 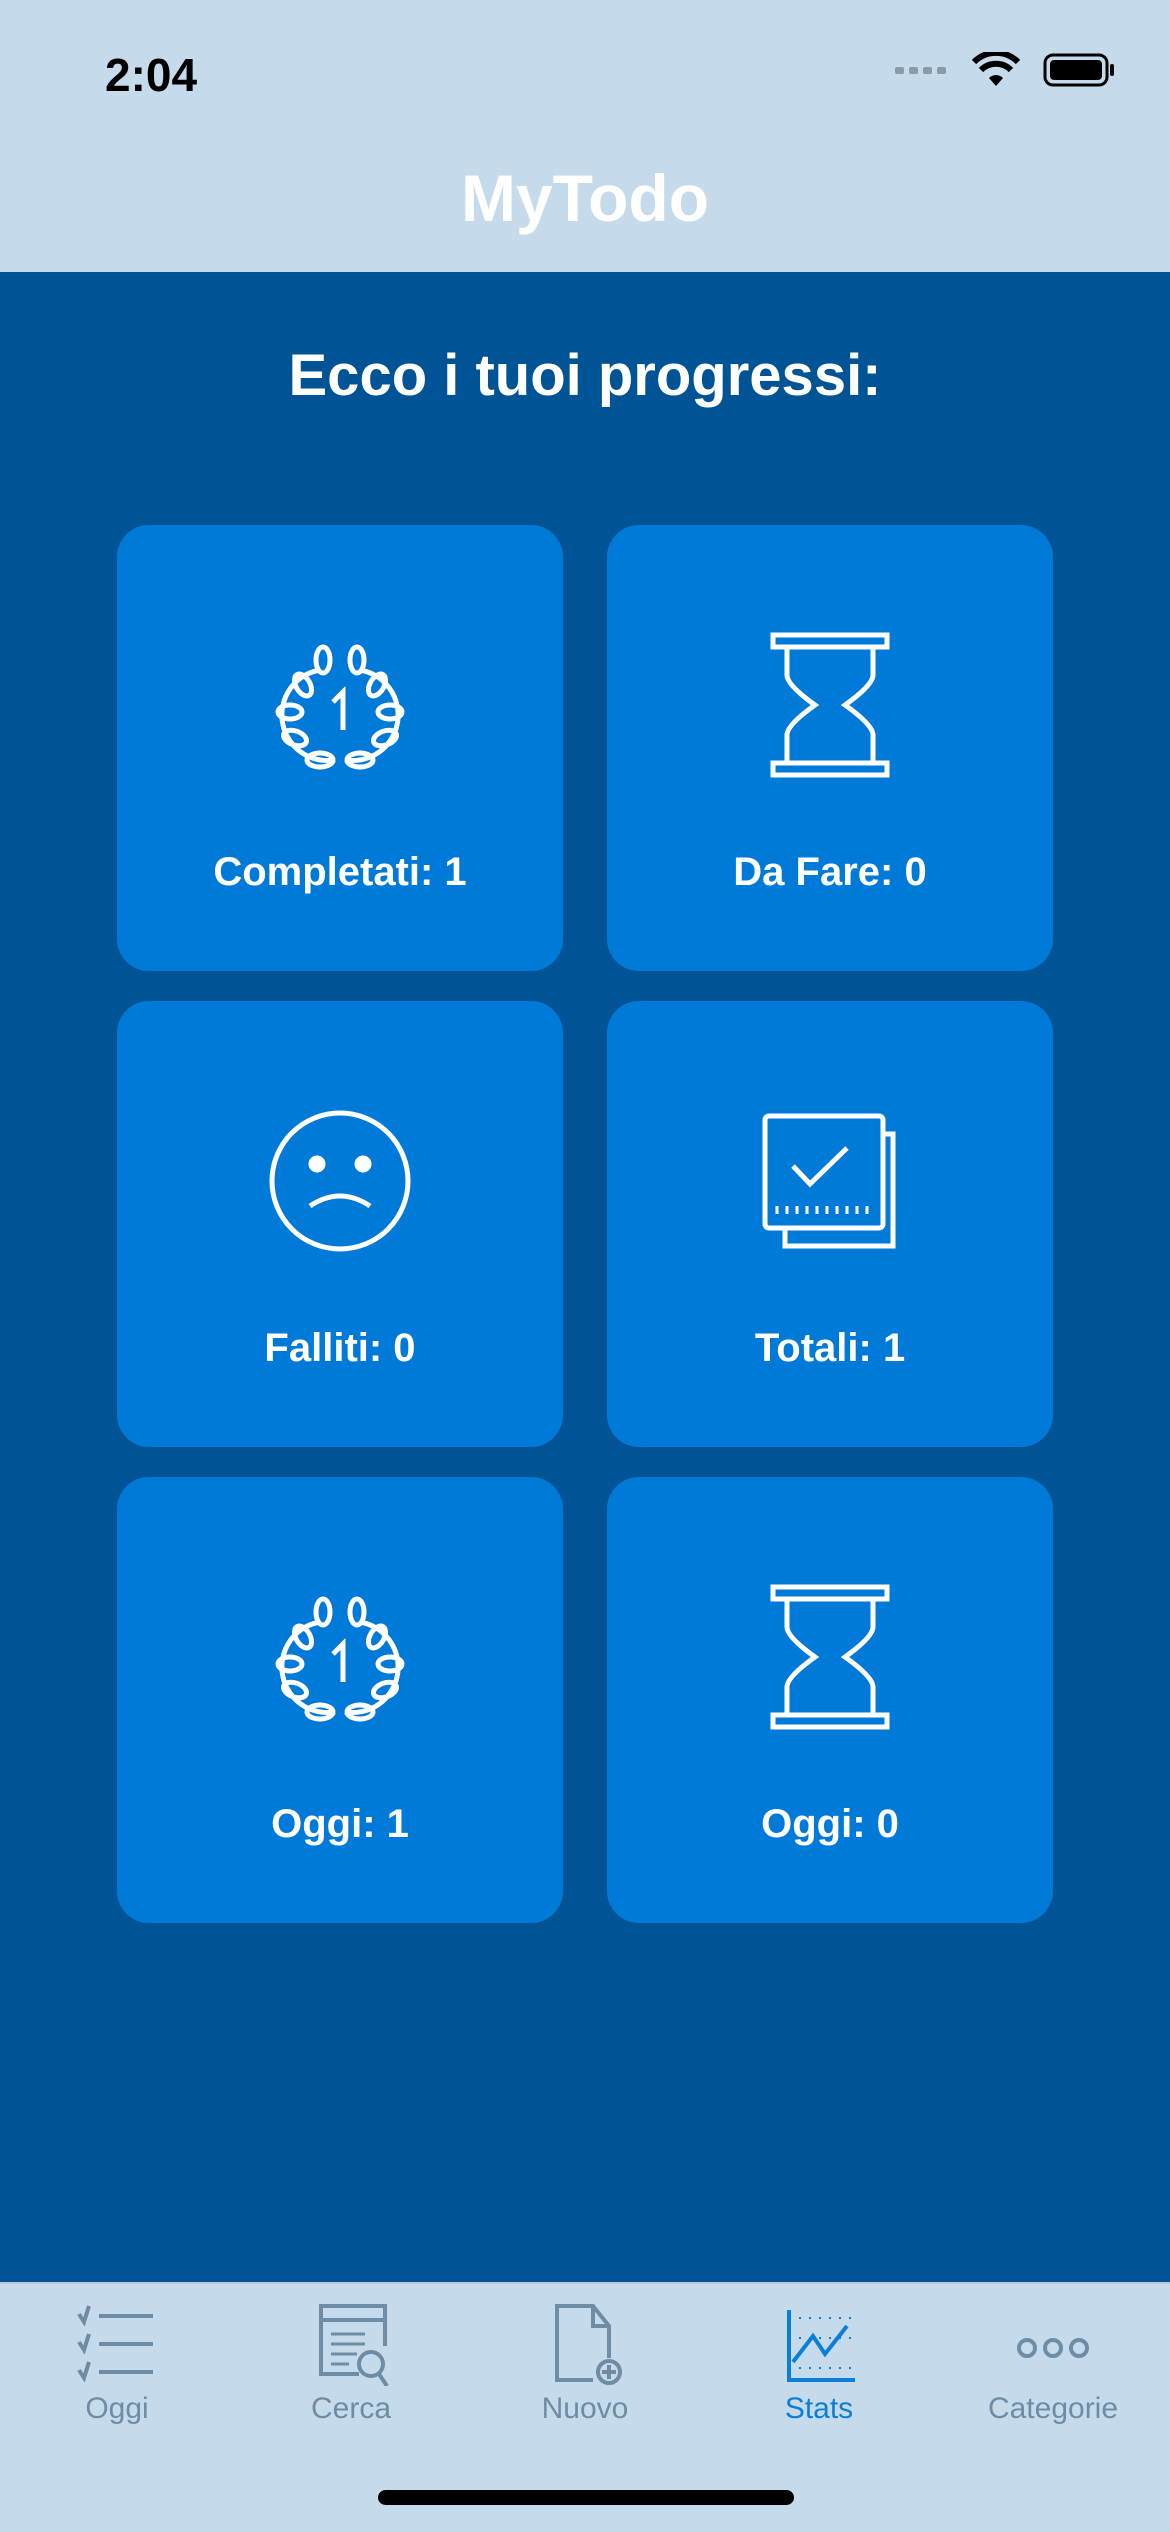 I want to click on chart-icon, so click(x=821, y=2346).